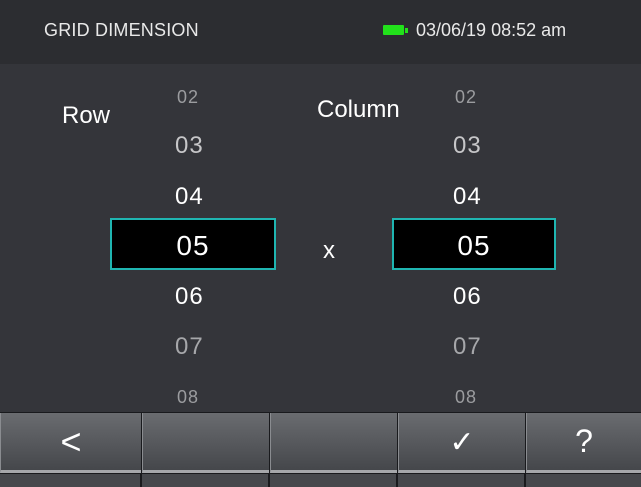 This screenshot has height=487, width=641. I want to click on column-selected-value: 05, so click(474, 245).